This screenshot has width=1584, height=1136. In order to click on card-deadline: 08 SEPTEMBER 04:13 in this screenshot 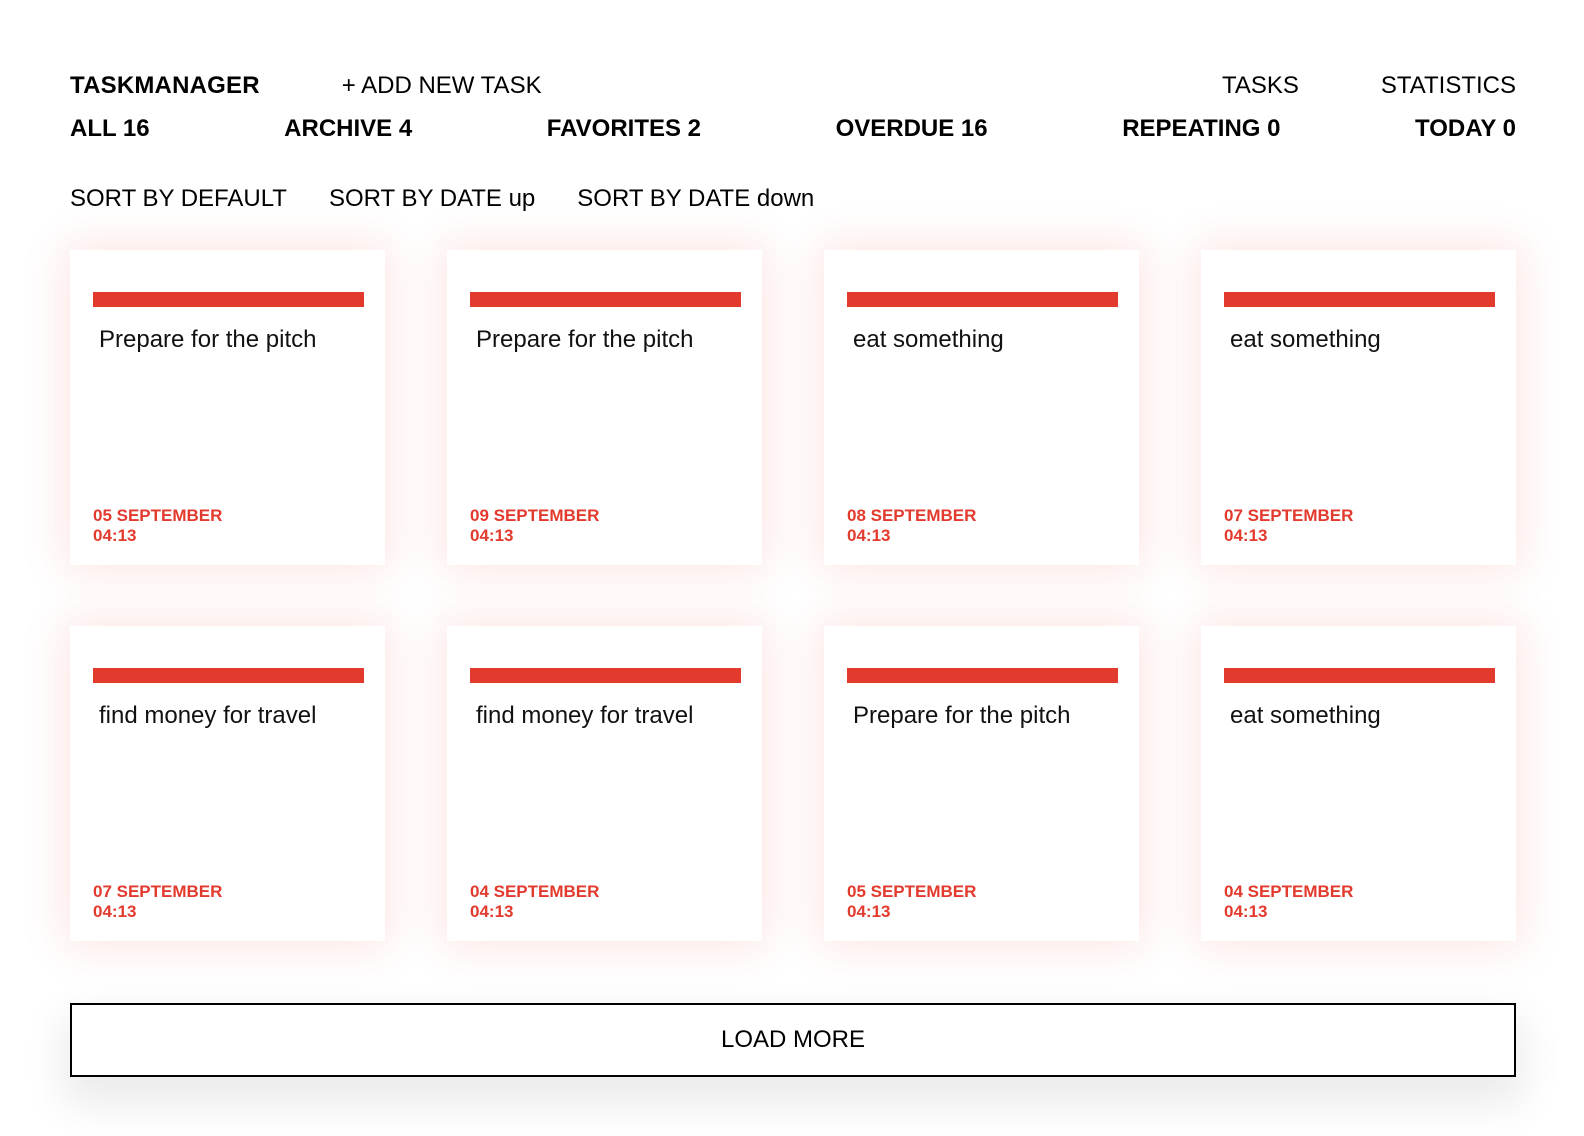, I will do `click(911, 526)`.